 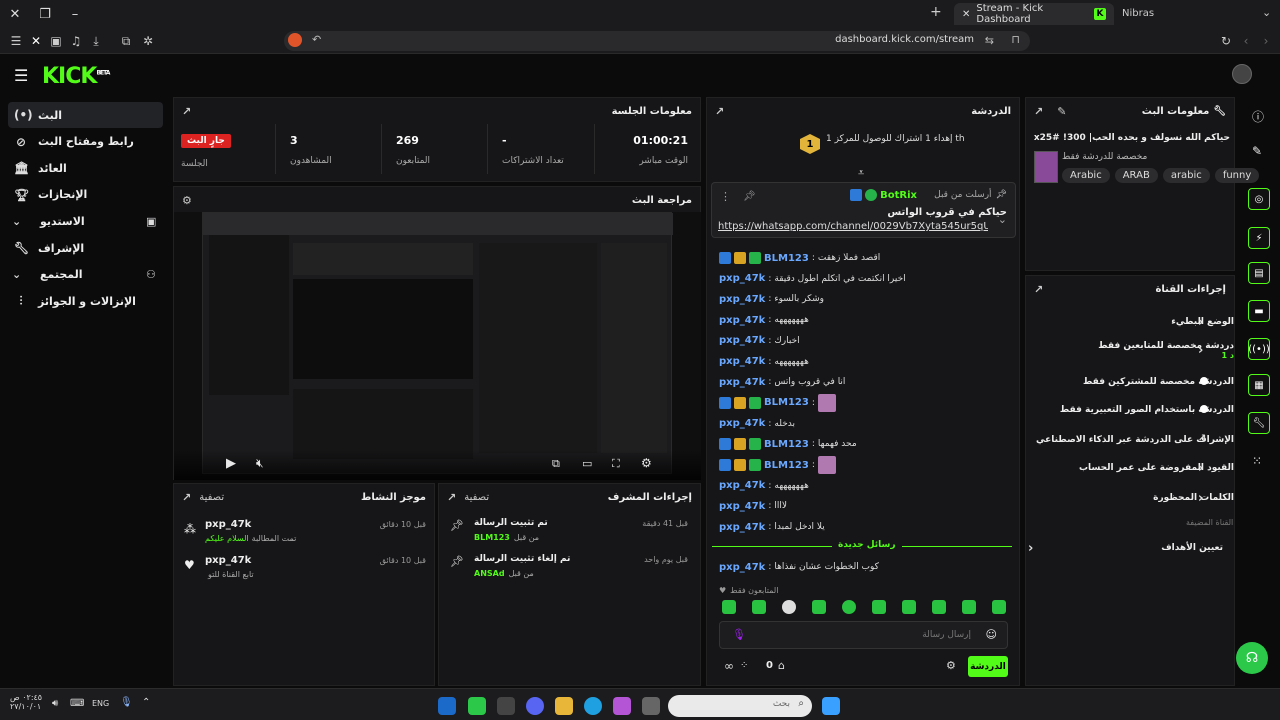 I want to click on file-explorer-icon, so click(x=564, y=706).